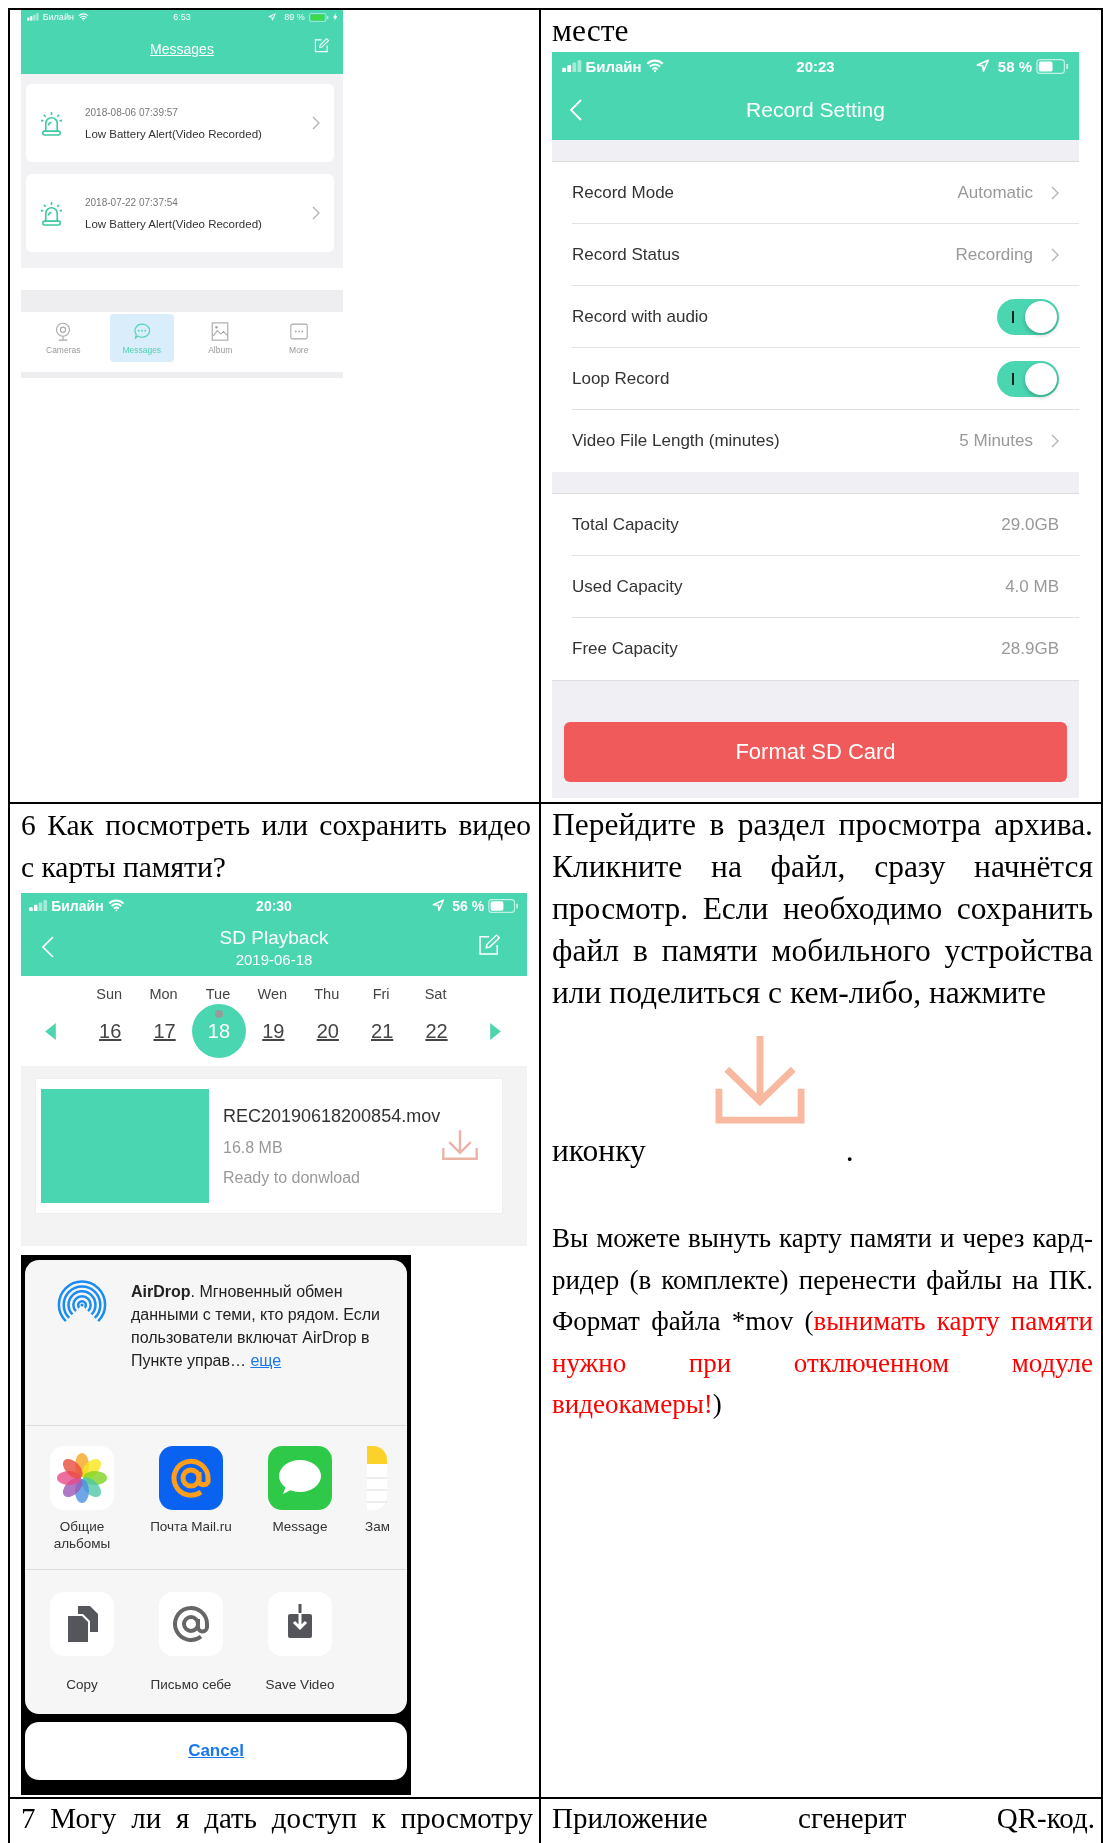 This screenshot has width=1103, height=1843. Describe the element at coordinates (273, 1031) in the screenshot. I see `calendar-day: 19` at that location.